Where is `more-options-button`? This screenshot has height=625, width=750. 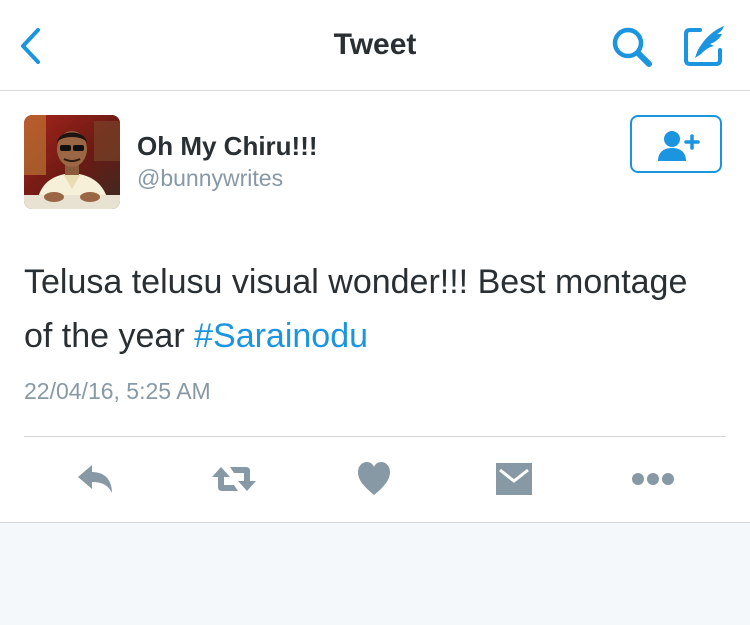 more-options-button is located at coordinates (653, 479).